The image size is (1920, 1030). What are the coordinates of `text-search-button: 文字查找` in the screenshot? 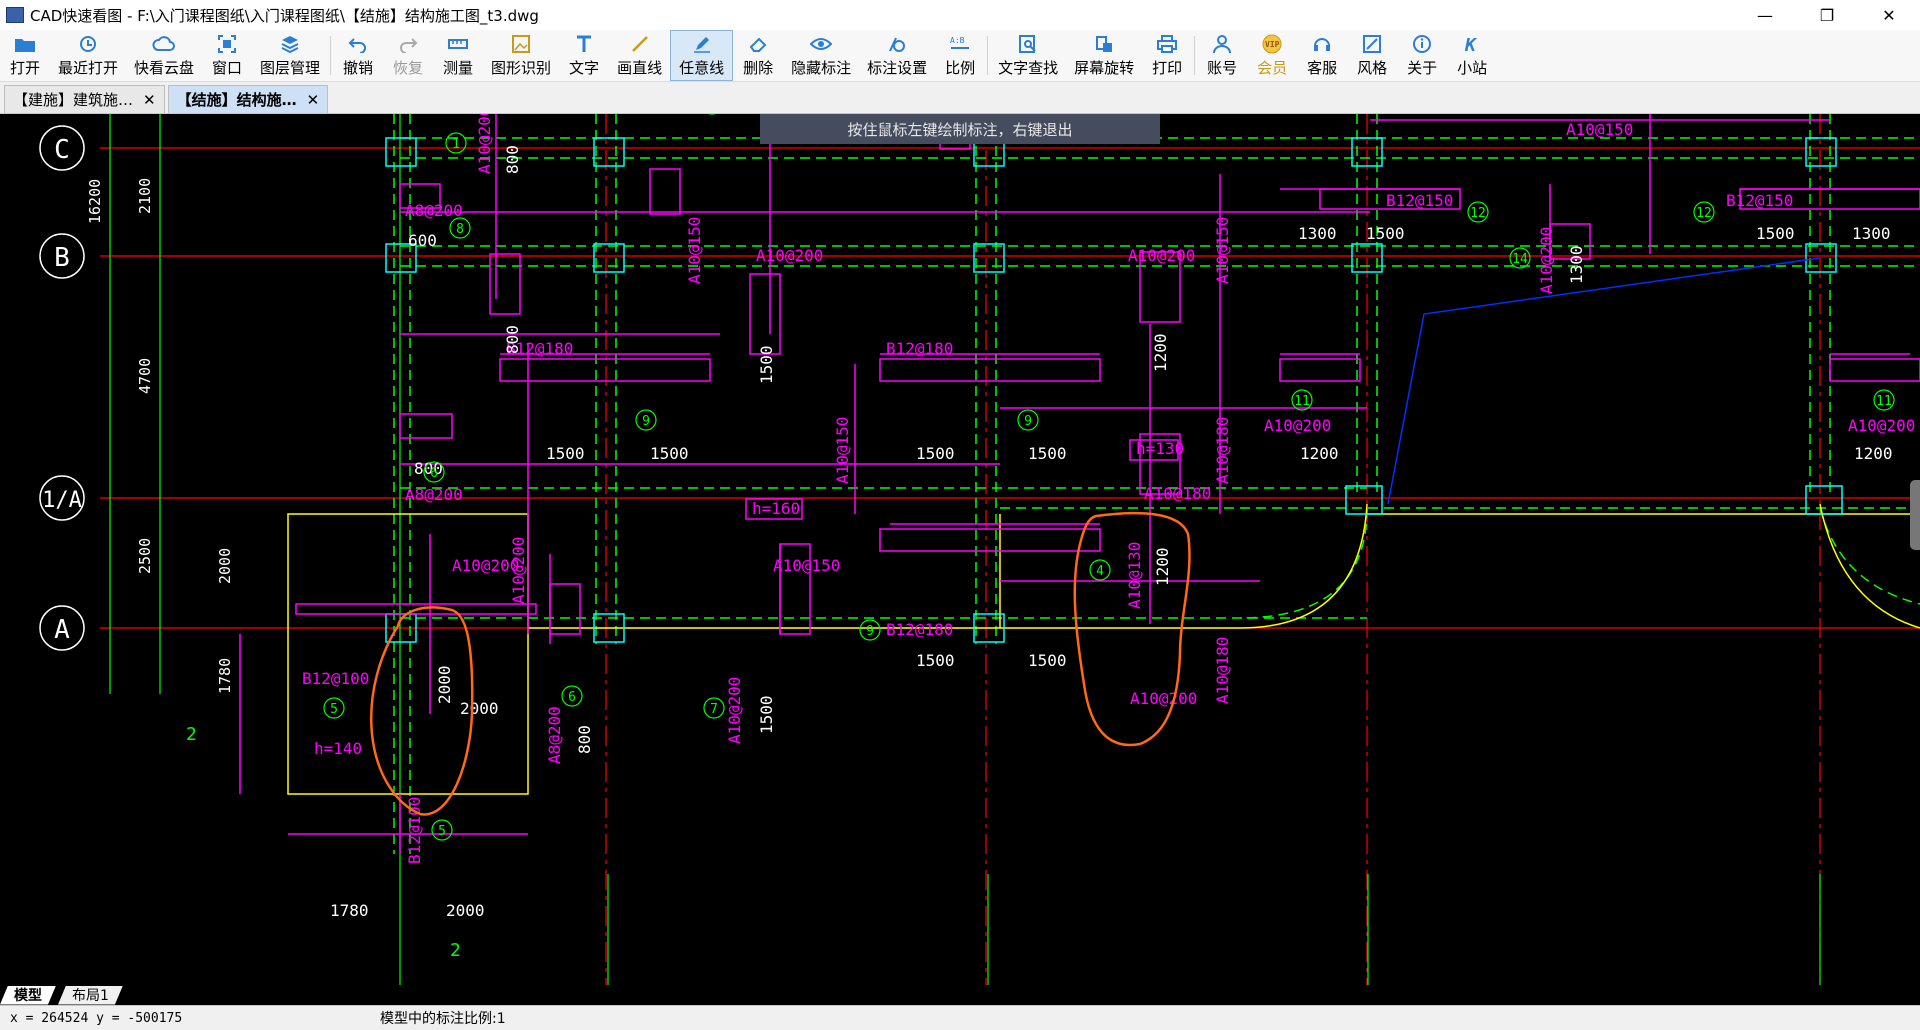 It's located at (1028, 55).